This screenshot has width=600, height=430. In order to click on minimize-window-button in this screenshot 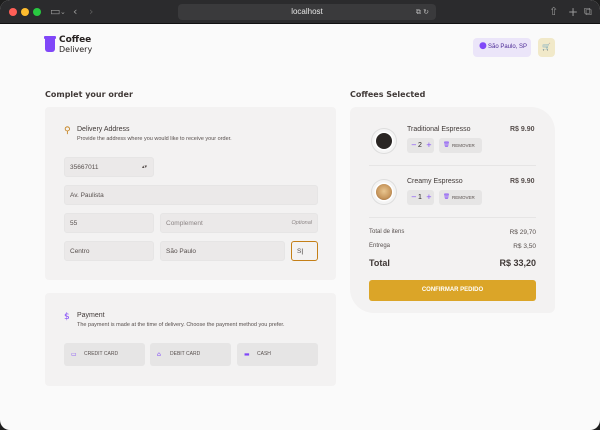, I will do `click(25, 12)`.